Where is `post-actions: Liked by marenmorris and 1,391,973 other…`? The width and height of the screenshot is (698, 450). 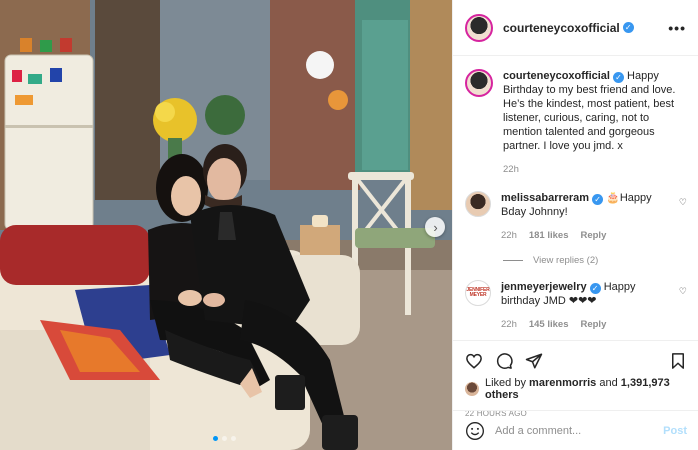
post-actions: Liked by marenmorris and 1,391,973 other… is located at coordinates (575, 379).